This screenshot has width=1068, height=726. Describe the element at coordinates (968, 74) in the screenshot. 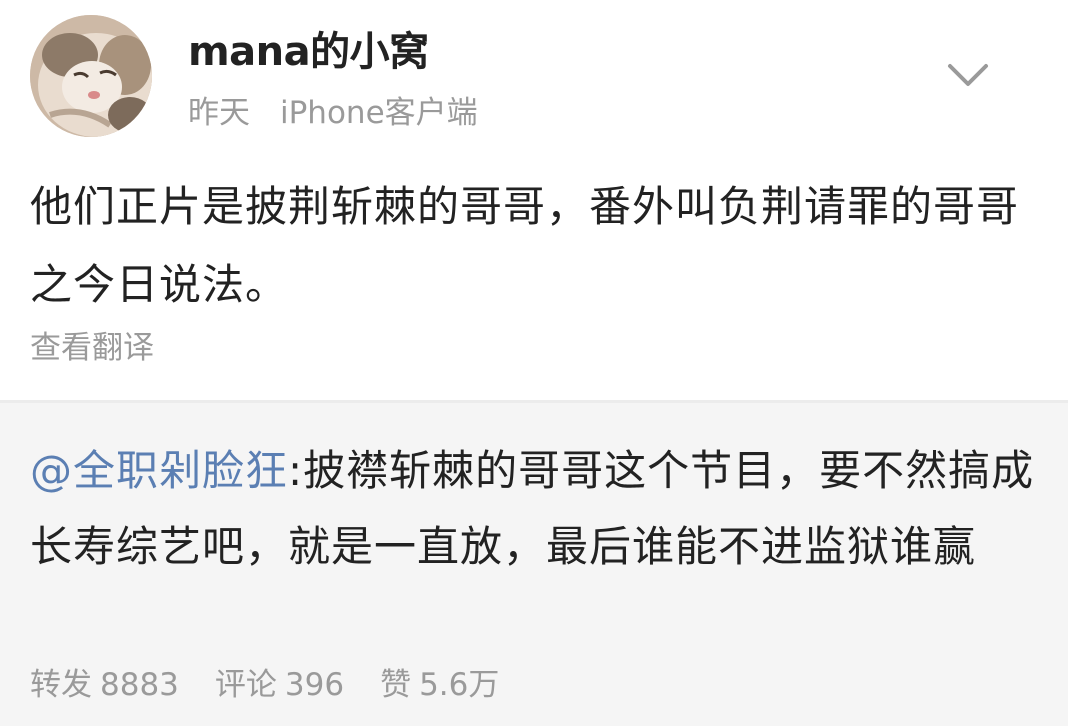

I see `chevron-down-icon` at that location.